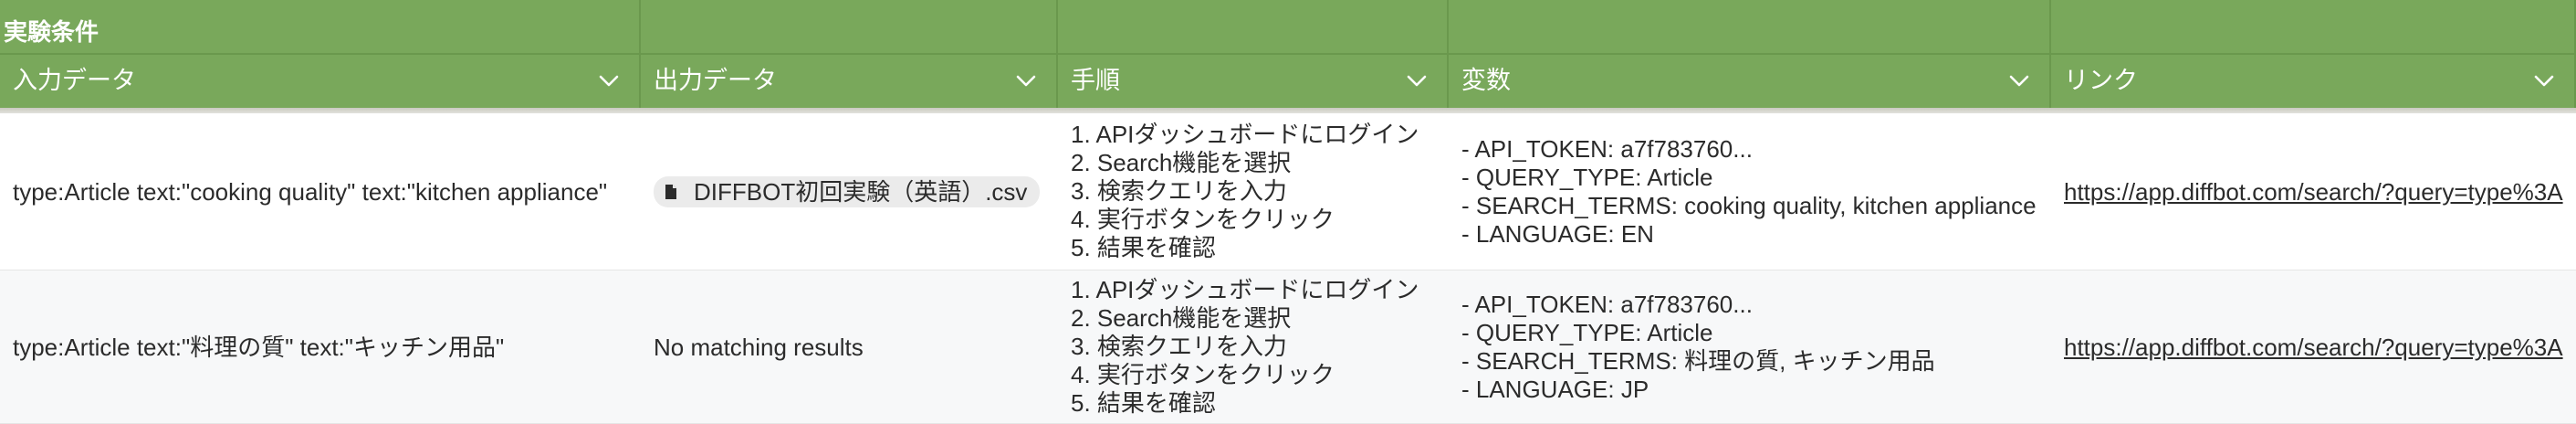  I want to click on column-header-steps: 手順, so click(1253, 81).